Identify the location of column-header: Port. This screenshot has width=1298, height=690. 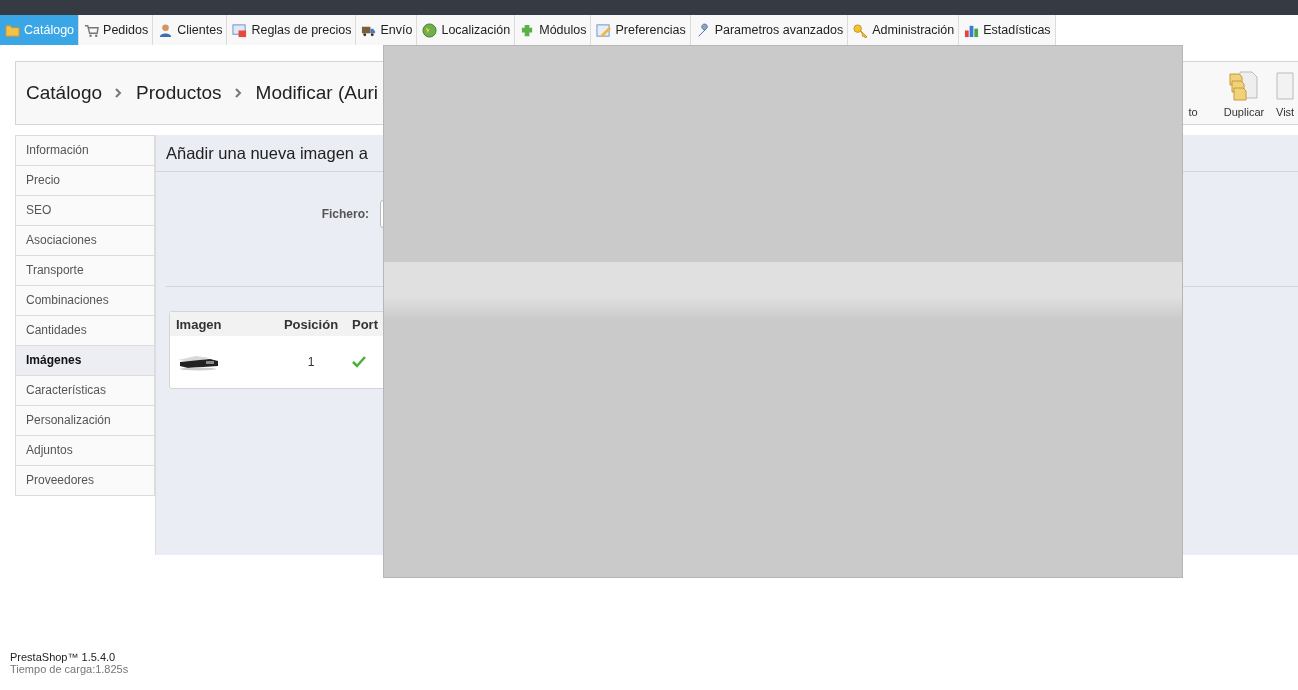
(364, 324).